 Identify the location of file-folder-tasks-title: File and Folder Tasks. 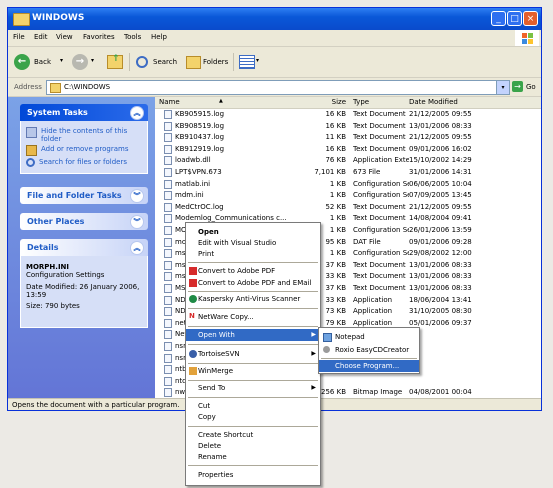
(74, 195).